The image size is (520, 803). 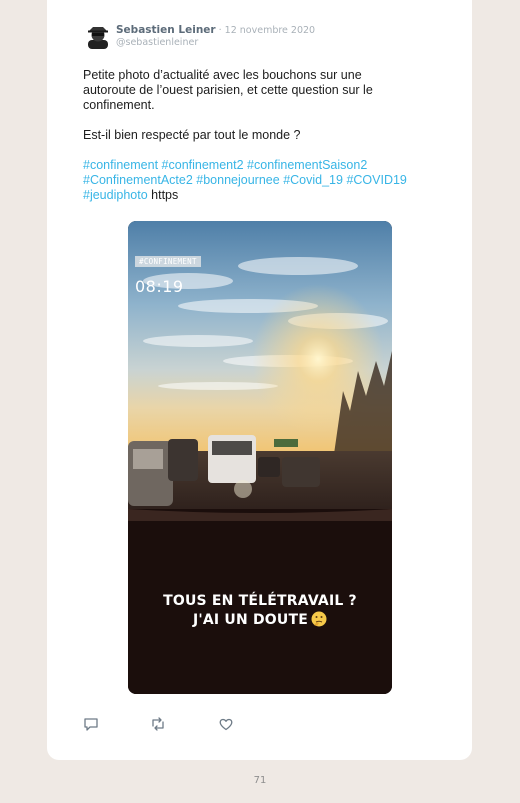 I want to click on photo-time-sticker: 08:19, so click(x=159, y=286).